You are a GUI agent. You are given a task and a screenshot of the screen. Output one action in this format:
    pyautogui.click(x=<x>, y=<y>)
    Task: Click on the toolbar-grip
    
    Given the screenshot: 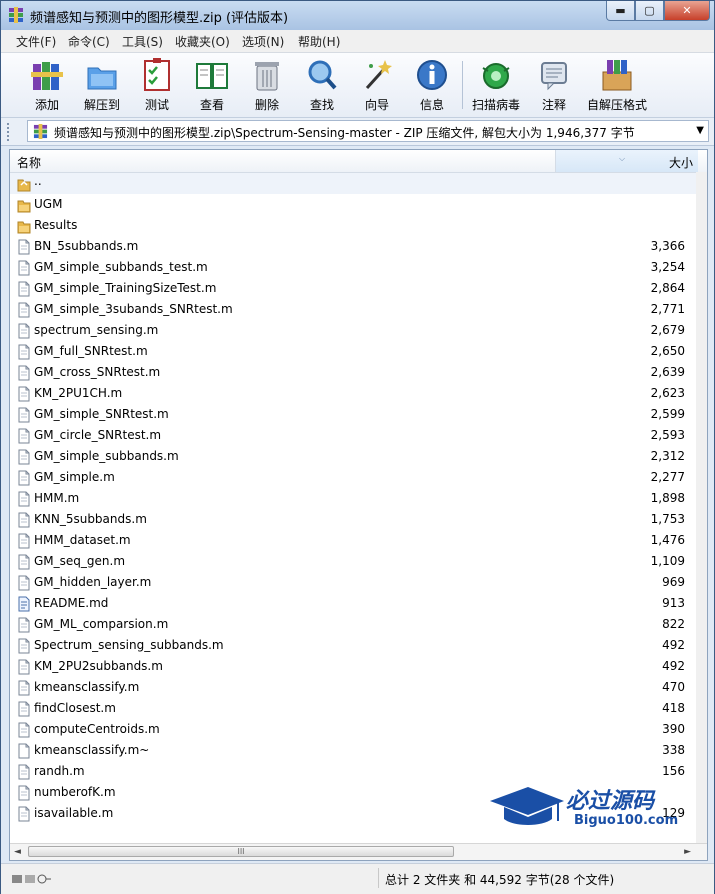 What is the action you would take?
    pyautogui.click(x=10, y=132)
    